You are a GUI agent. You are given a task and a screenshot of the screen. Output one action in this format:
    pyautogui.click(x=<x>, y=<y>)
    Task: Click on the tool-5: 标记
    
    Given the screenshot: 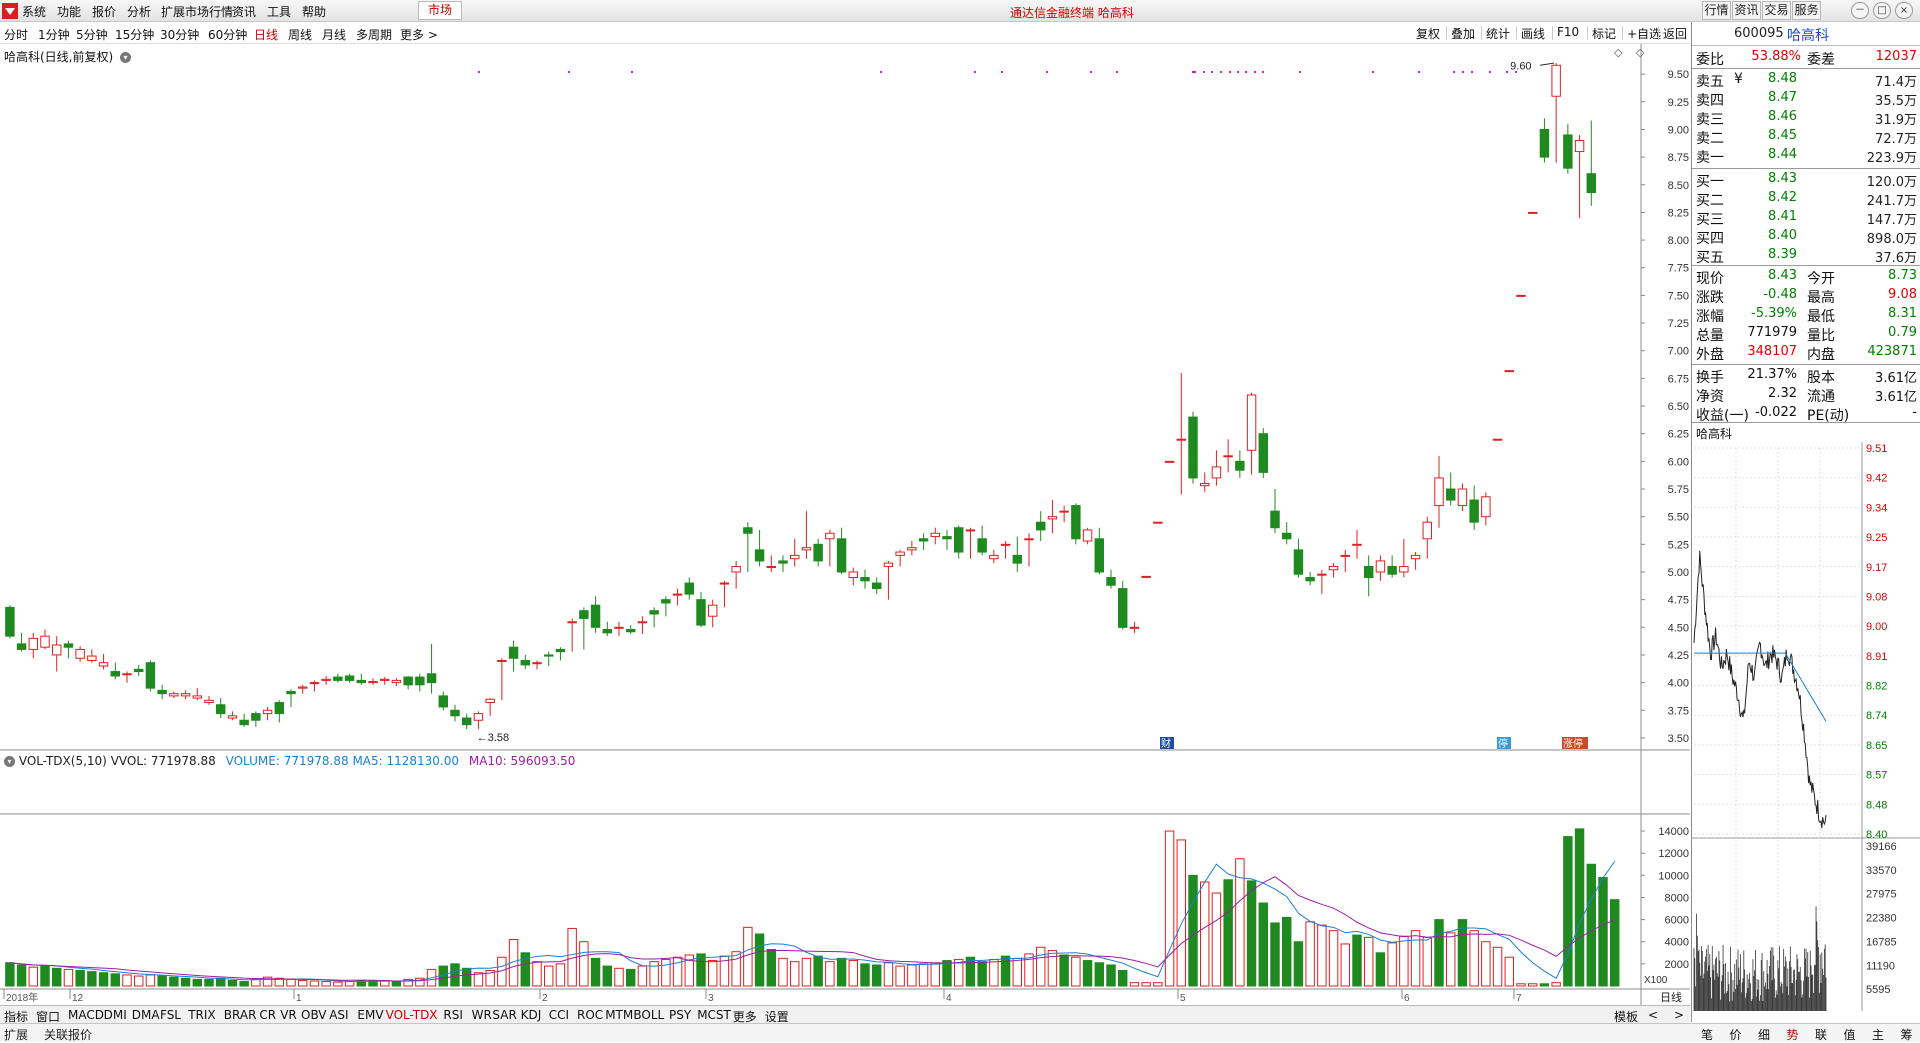 What is the action you would take?
    pyautogui.click(x=1604, y=33)
    